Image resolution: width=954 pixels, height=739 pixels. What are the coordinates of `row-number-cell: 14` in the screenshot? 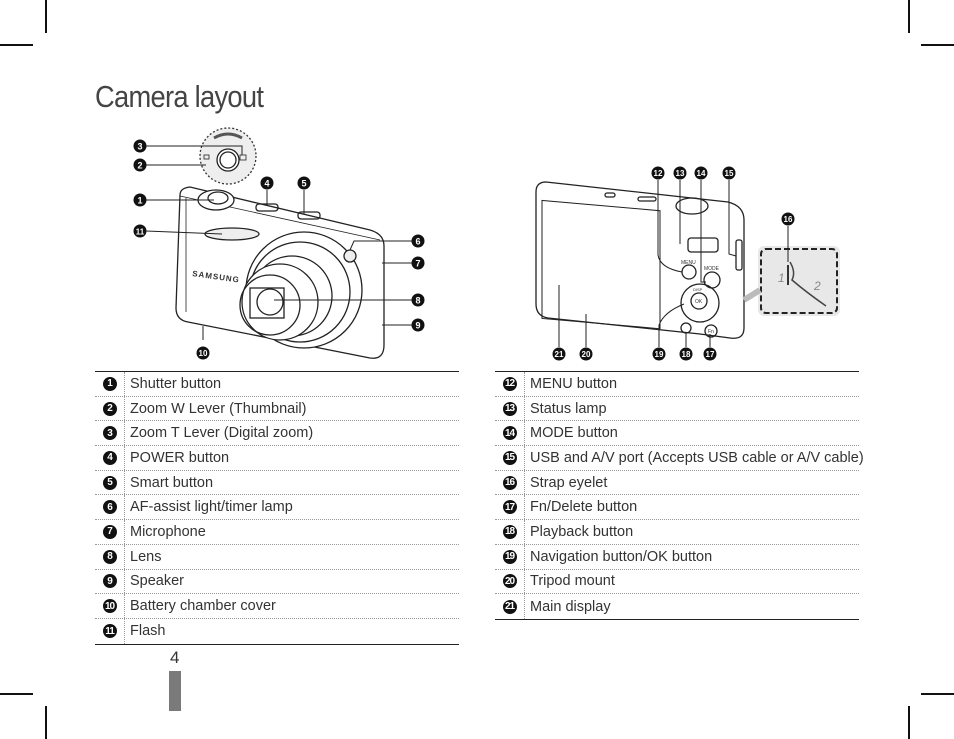 It's located at (510, 433).